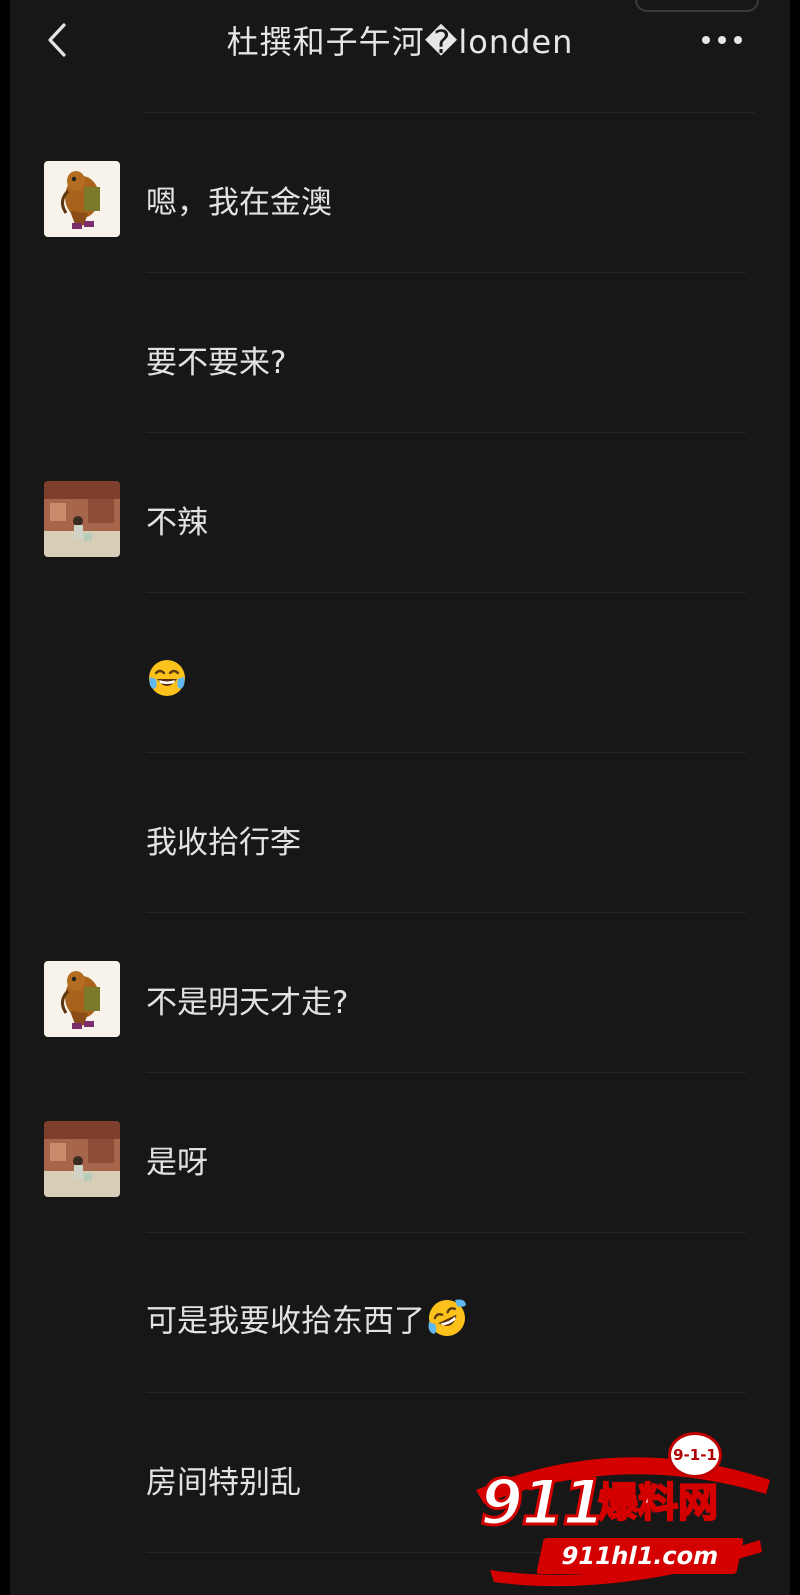 The height and width of the screenshot is (1595, 800). I want to click on message-text-content: 我收拾行李, so click(223, 843).